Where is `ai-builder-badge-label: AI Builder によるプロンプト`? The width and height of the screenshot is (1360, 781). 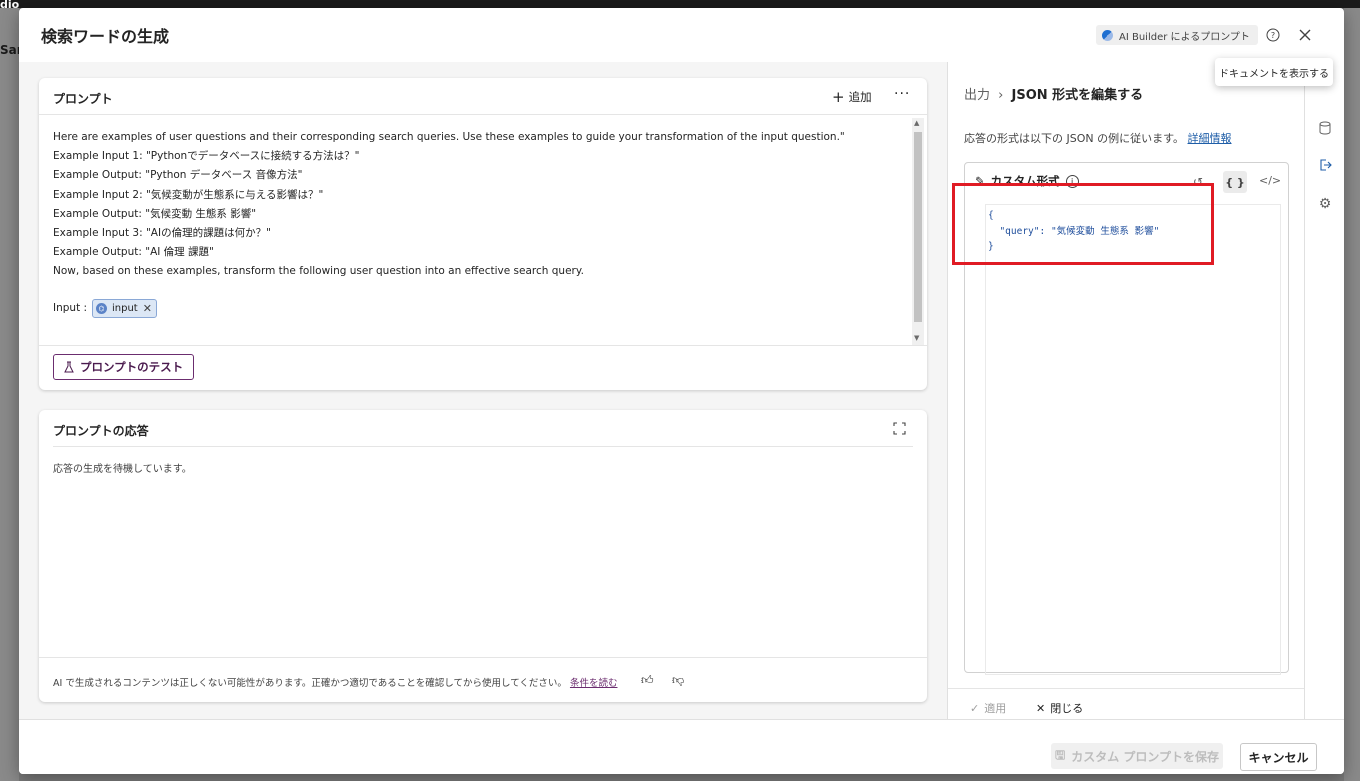
ai-builder-badge-label: AI Builder によるプロンプト is located at coordinates (1184, 37).